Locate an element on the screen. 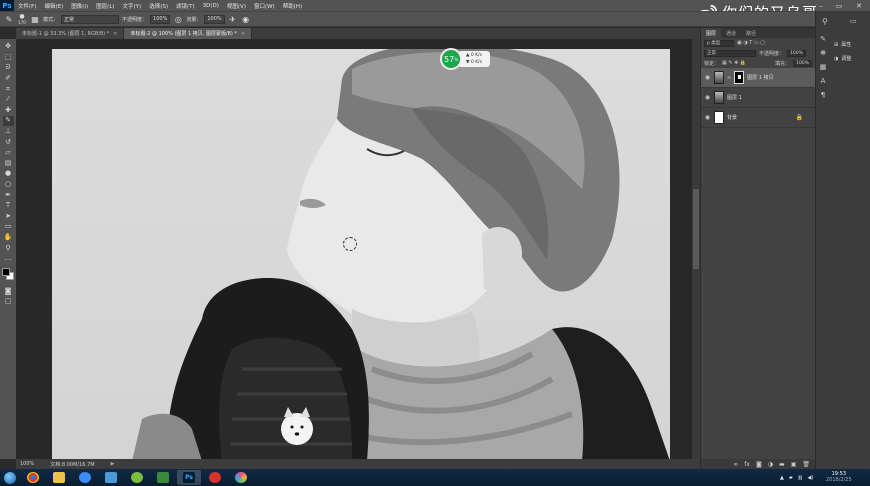 The image size is (870, 486). menu-image: 图像(I) is located at coordinates (79, 6).